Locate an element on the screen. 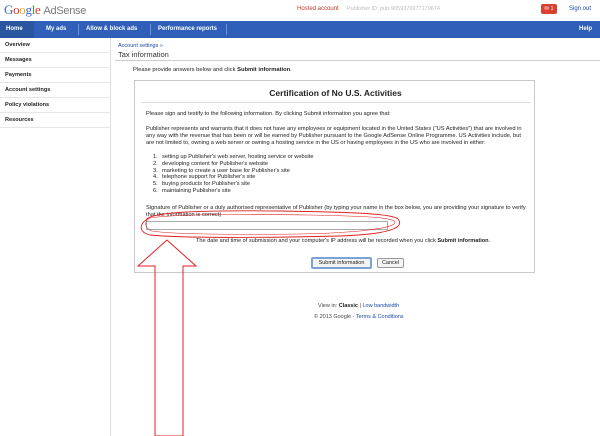  list-item: 6. maintaining Publisher's site is located at coordinates (192, 190).